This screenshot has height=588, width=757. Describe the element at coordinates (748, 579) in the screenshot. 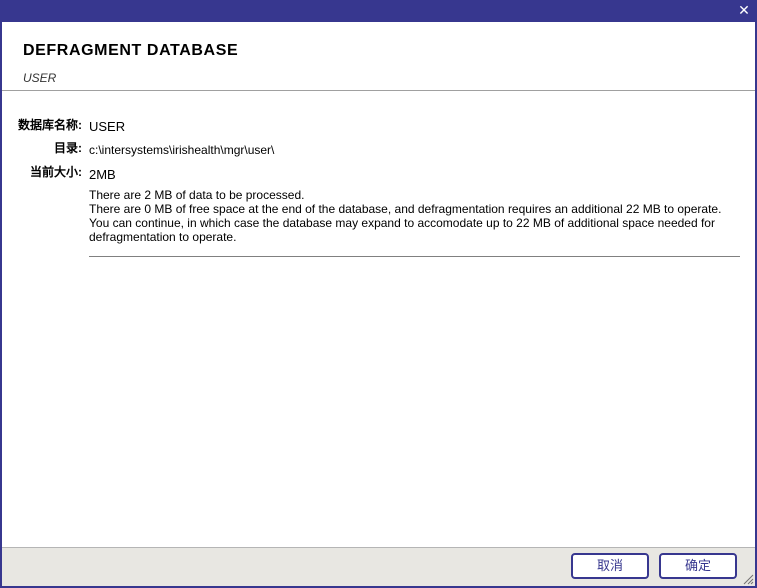

I see `resize-grip-icon` at that location.